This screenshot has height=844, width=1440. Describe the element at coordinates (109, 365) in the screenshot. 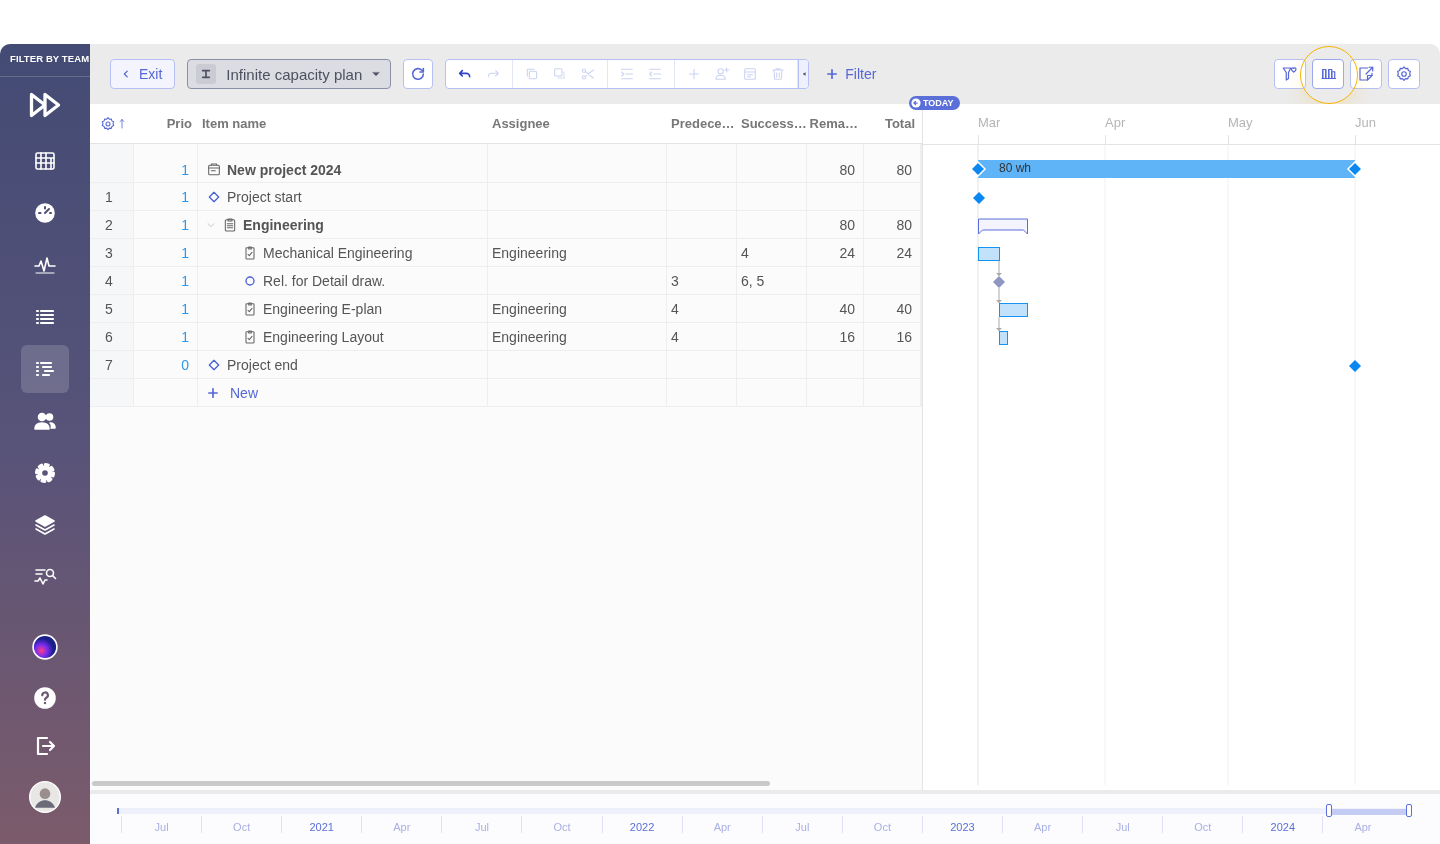

I see `row-number: 7` at that location.